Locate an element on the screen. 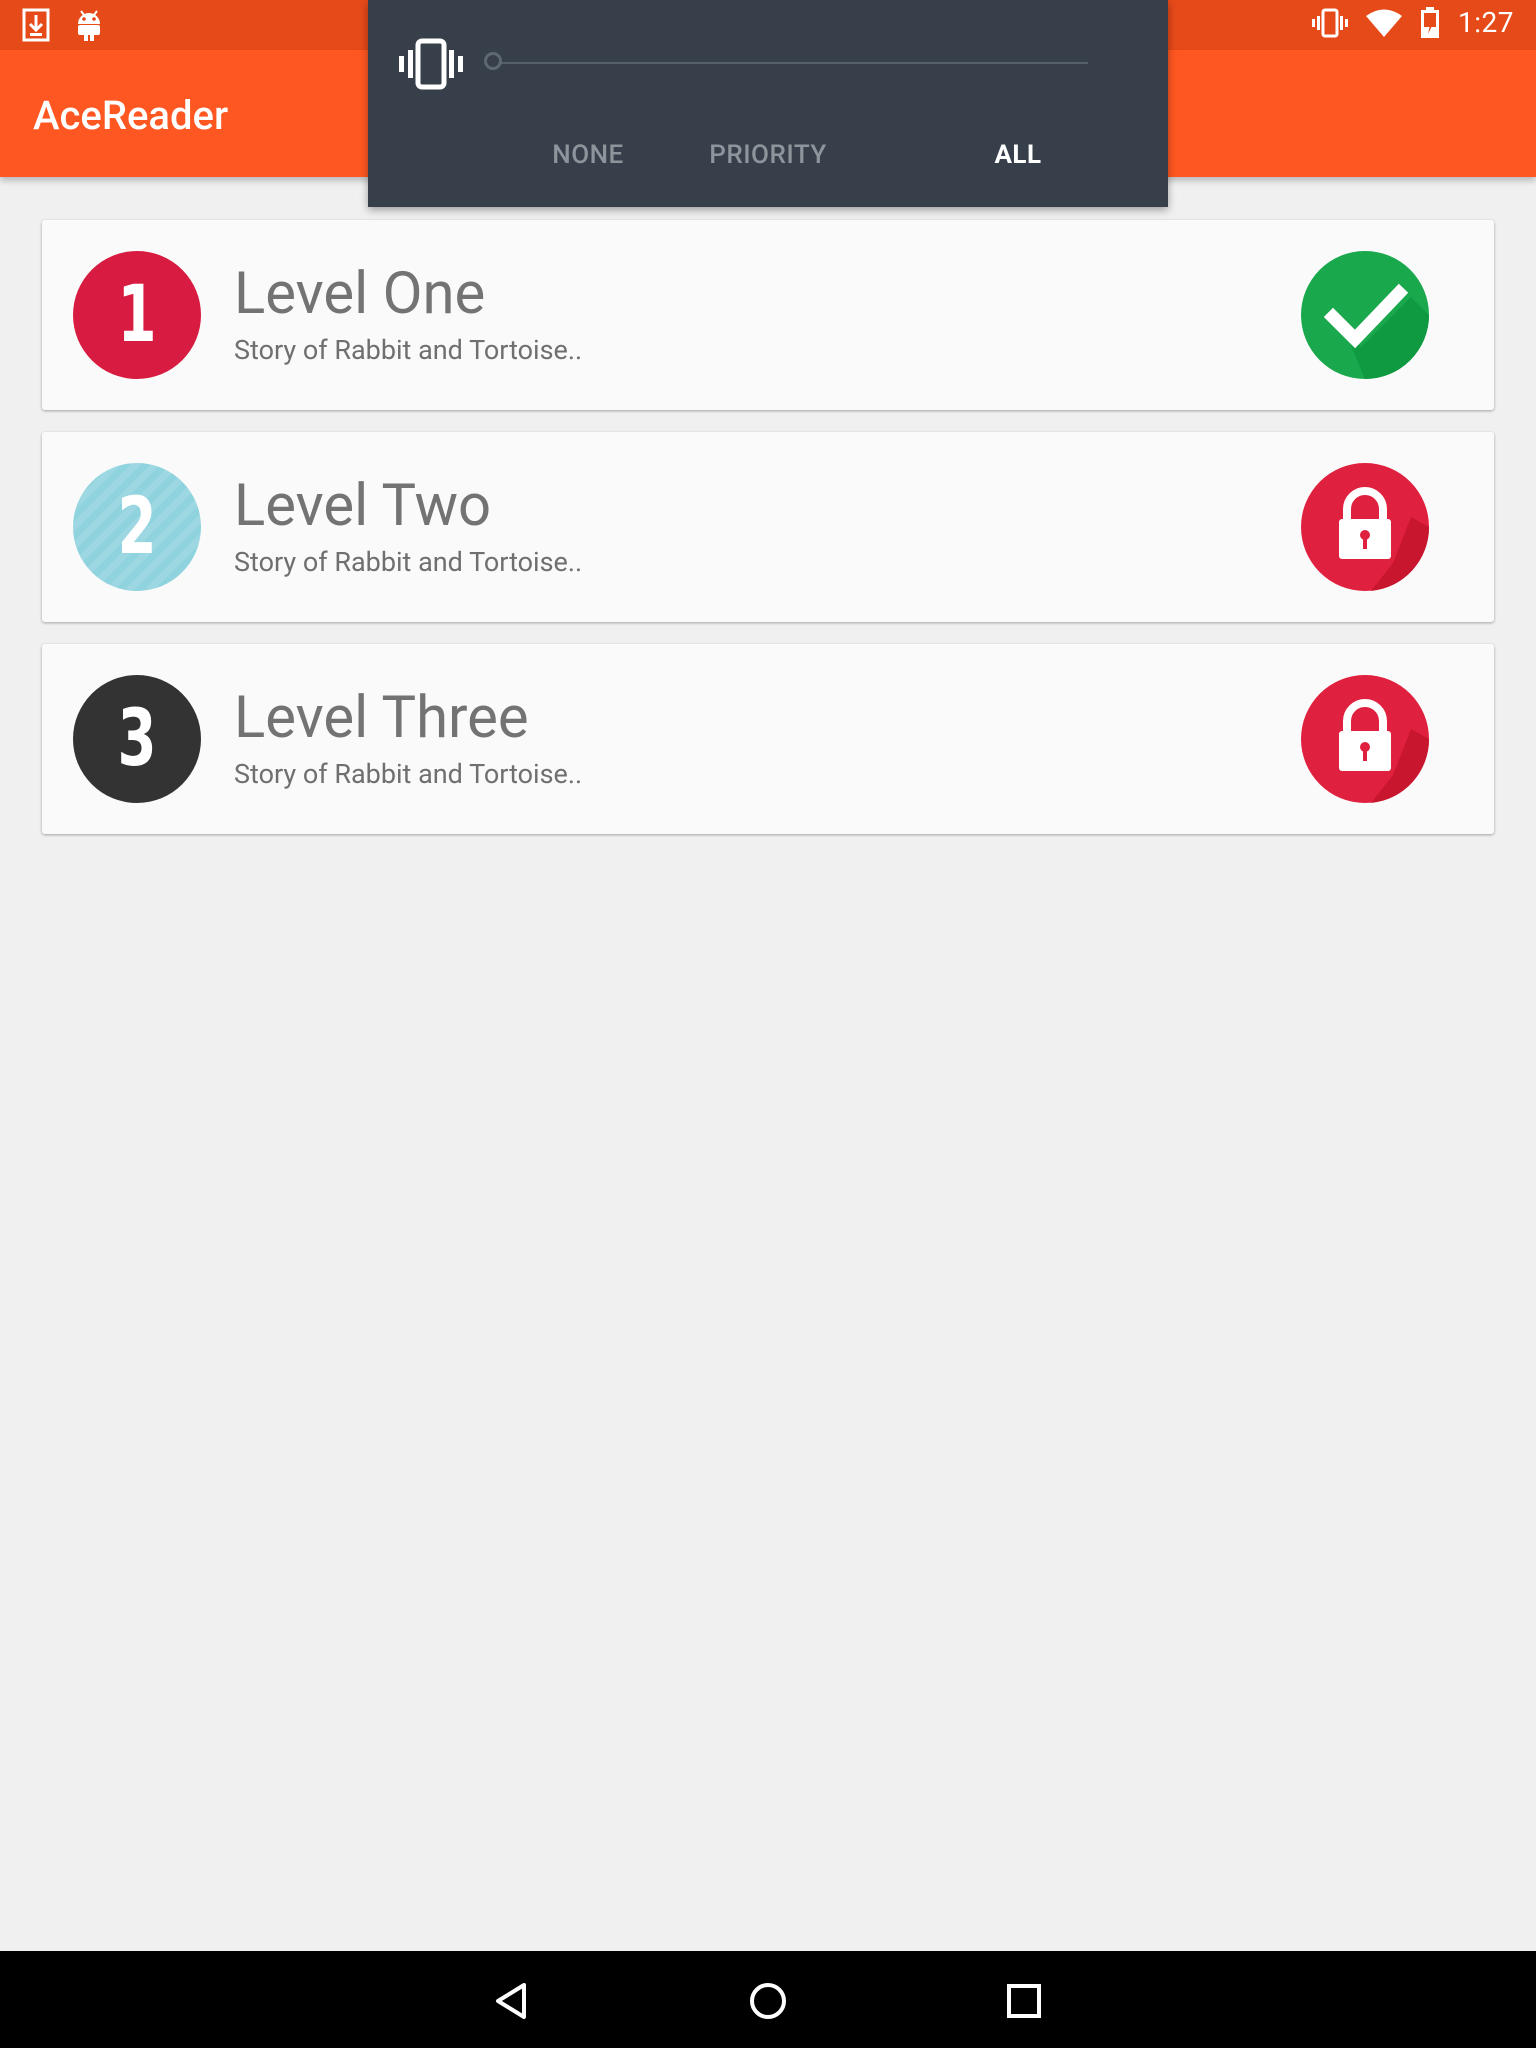 The height and width of the screenshot is (2048, 1536). level-number-badge: 2 is located at coordinates (137, 527).